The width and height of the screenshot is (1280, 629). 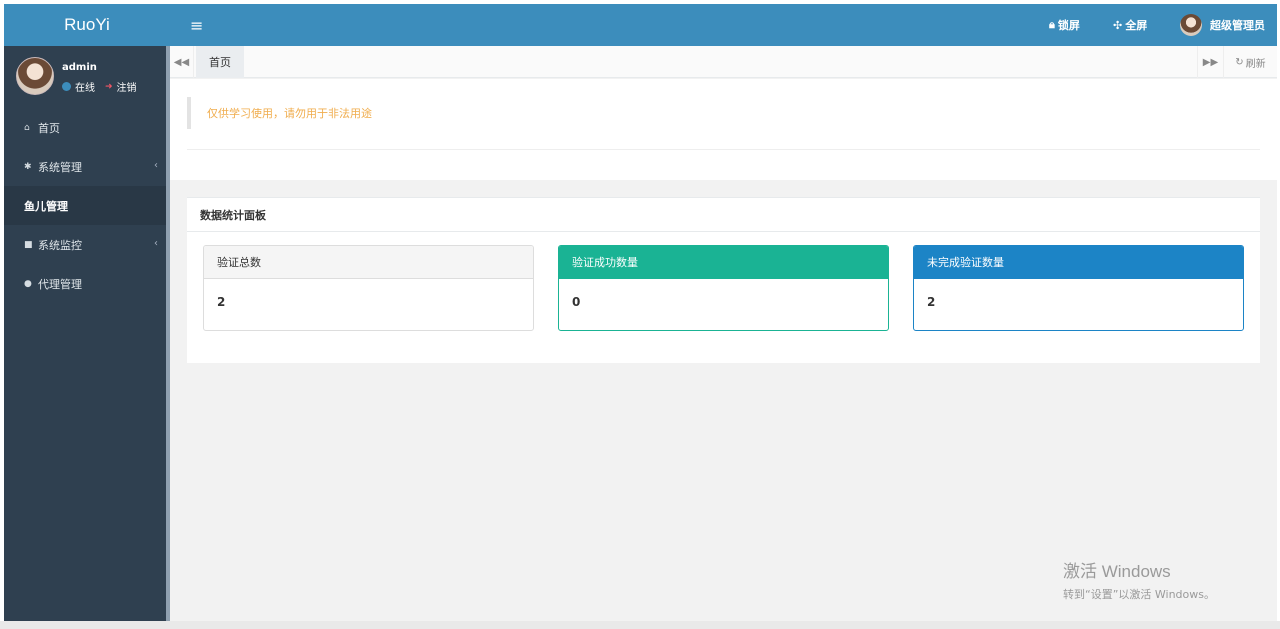 What do you see at coordinates (1136, 25) in the screenshot?
I see `fullscreen-label: 全屏` at bounding box center [1136, 25].